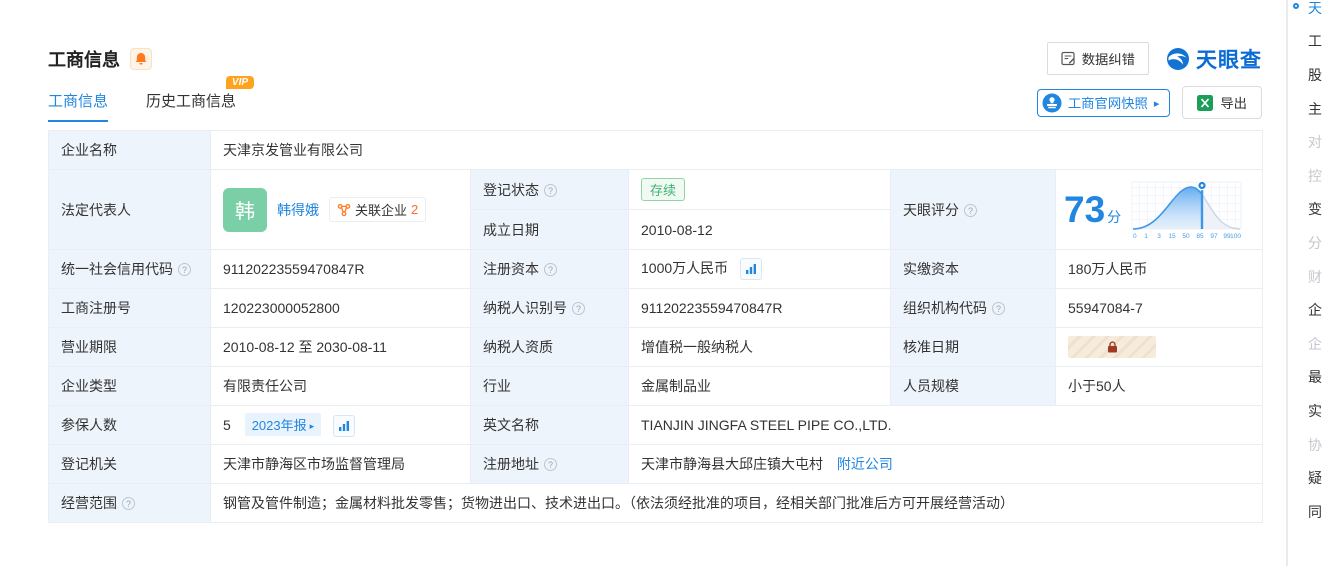 The height and width of the screenshot is (566, 1323). Describe the element at coordinates (1305, 12) in the screenshot. I see `sidebar-item: 天` at that location.